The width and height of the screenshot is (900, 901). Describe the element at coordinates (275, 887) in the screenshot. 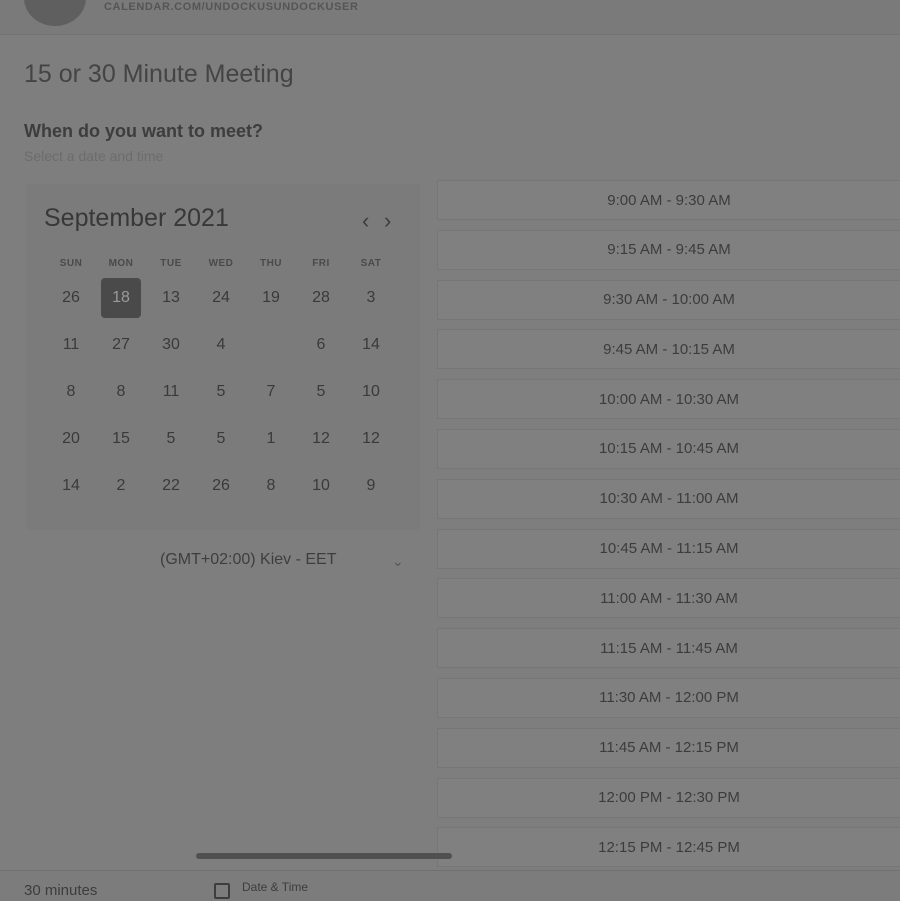

I see `footer-date-time: Date & Time` at that location.